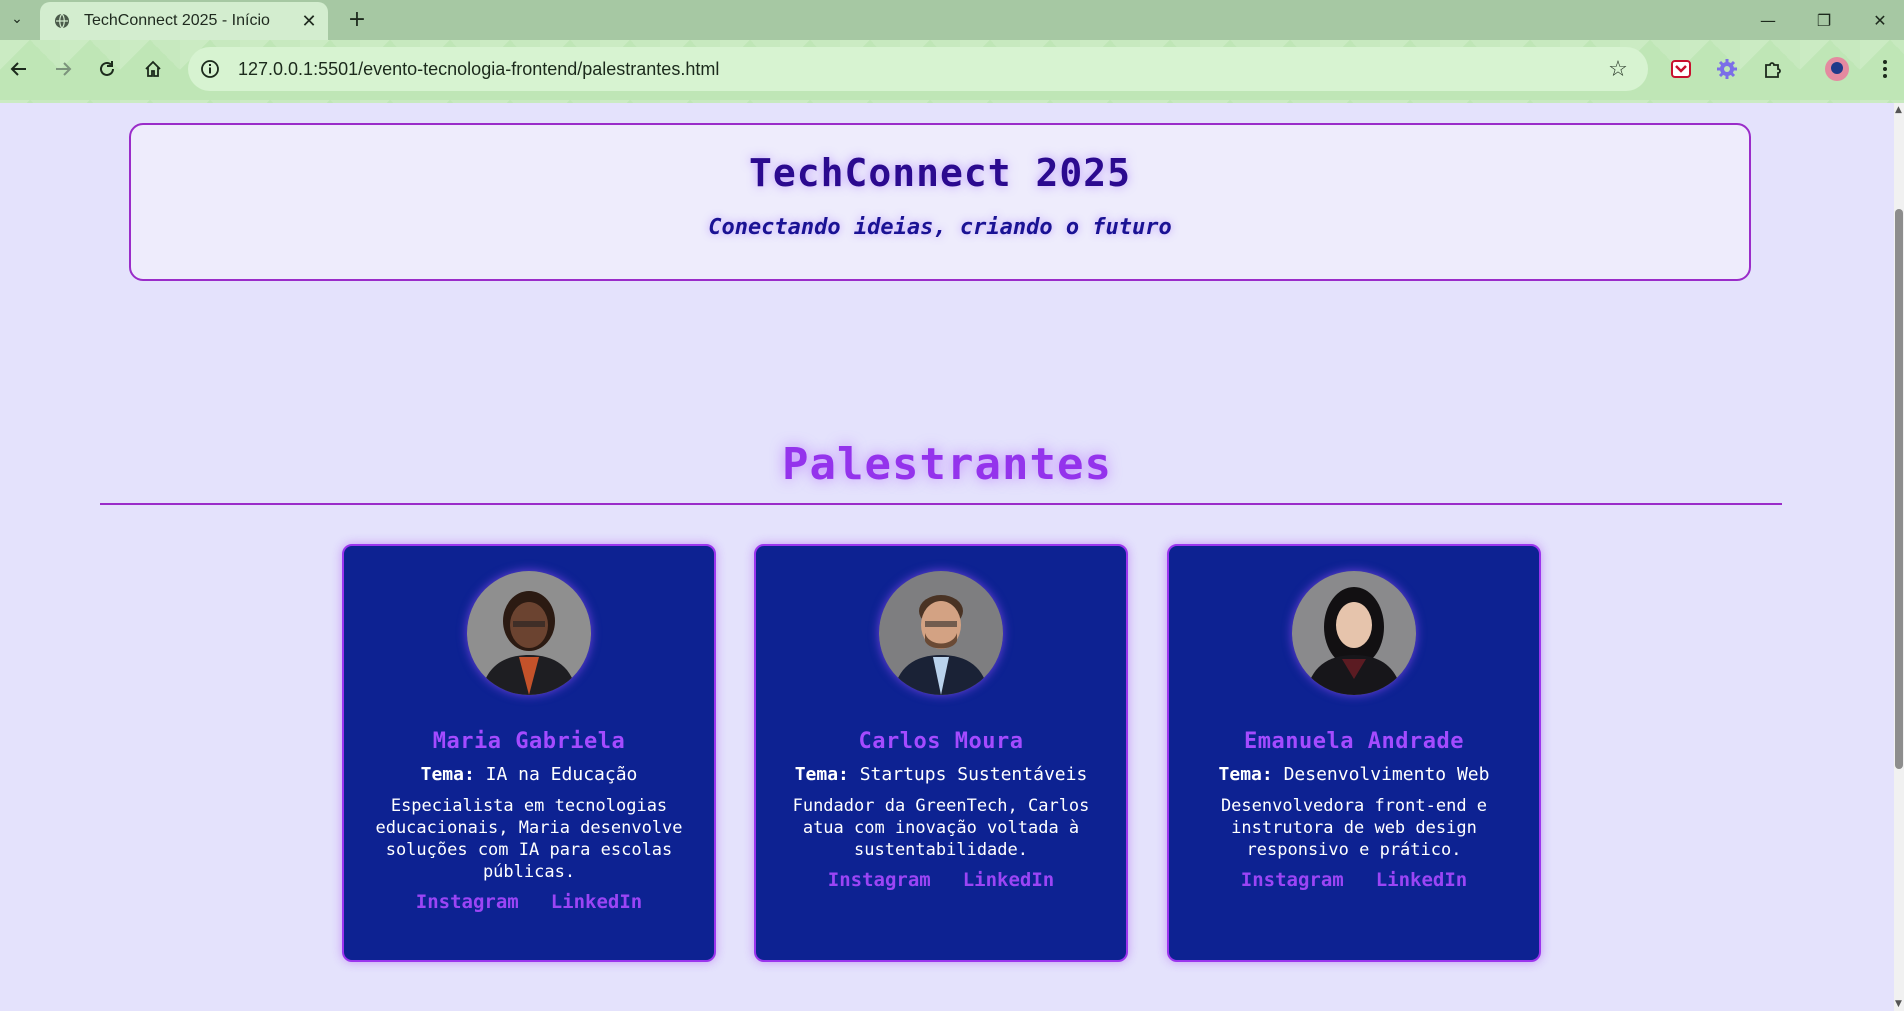 The width and height of the screenshot is (1904, 1011). I want to click on tab-title: TechConnect 2025 - Início, so click(177, 20).